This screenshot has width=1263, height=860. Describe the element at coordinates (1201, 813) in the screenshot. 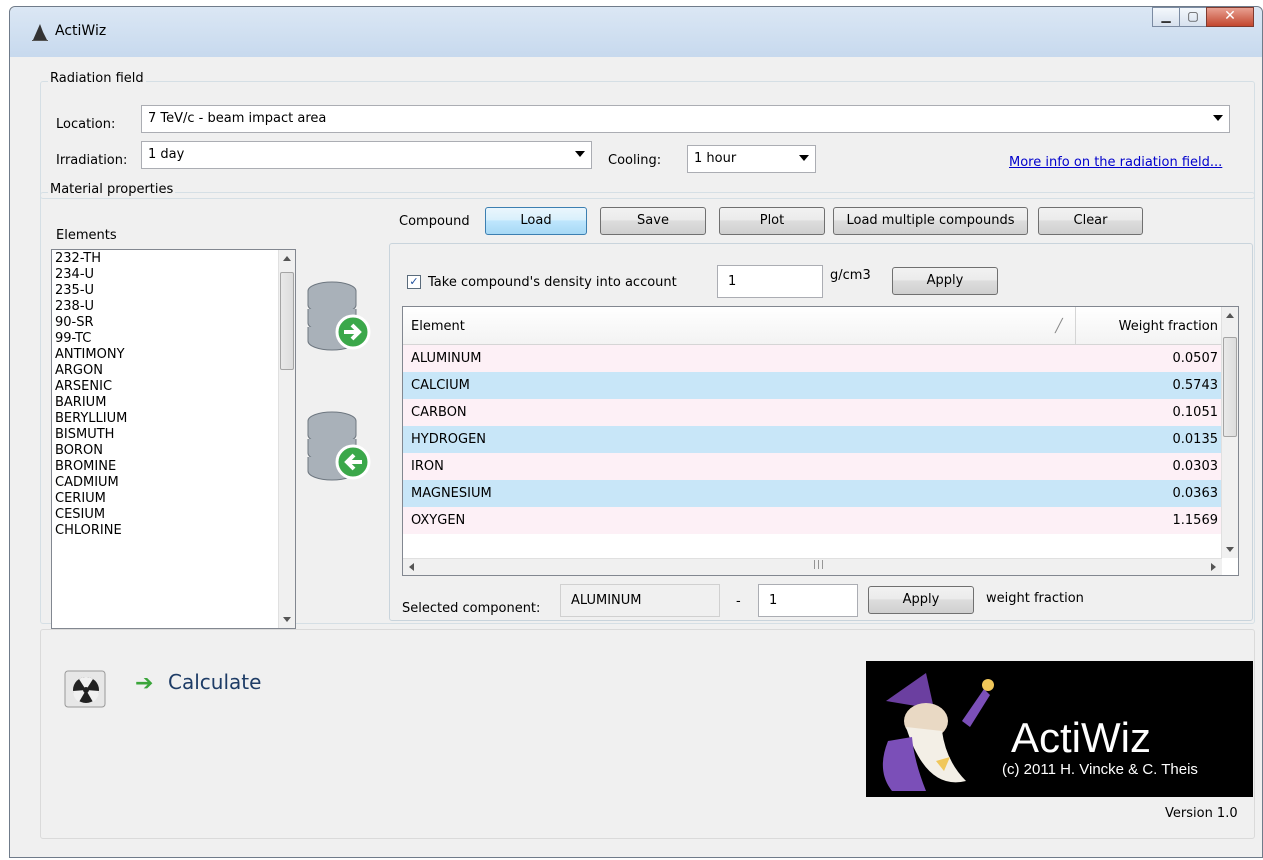

I see `version-label: Version 1.0` at that location.